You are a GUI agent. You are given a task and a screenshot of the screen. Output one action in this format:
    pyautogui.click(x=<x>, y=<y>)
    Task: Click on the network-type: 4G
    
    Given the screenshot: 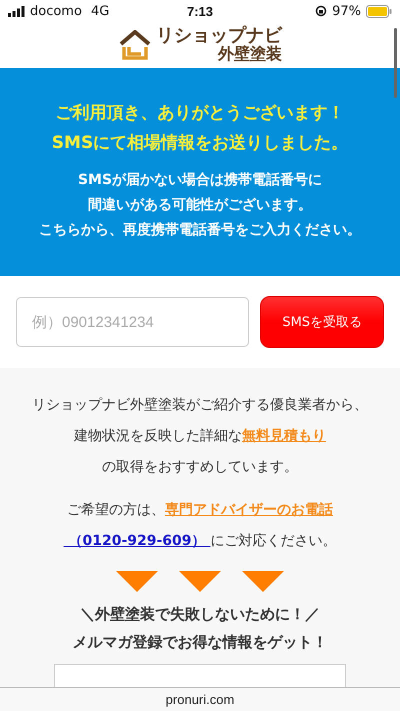 What is the action you would take?
    pyautogui.click(x=100, y=11)
    